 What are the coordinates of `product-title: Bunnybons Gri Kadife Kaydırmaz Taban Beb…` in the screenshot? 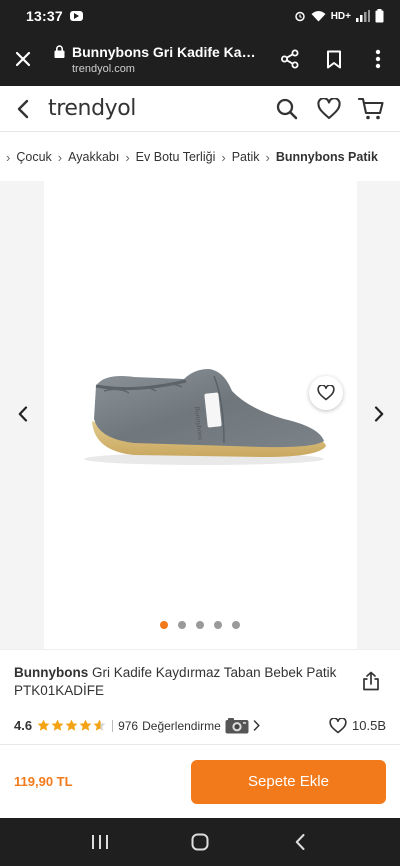 It's located at (181, 682).